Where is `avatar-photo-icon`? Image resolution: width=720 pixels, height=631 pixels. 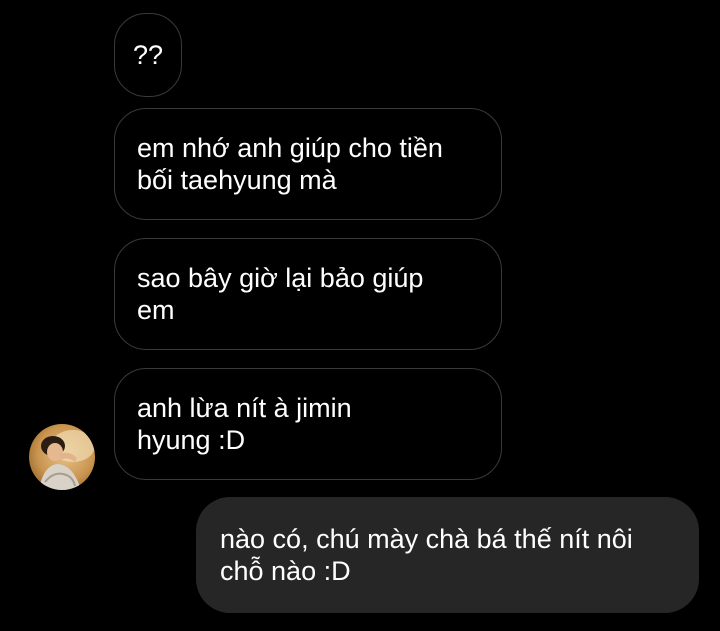 avatar-photo-icon is located at coordinates (62, 457).